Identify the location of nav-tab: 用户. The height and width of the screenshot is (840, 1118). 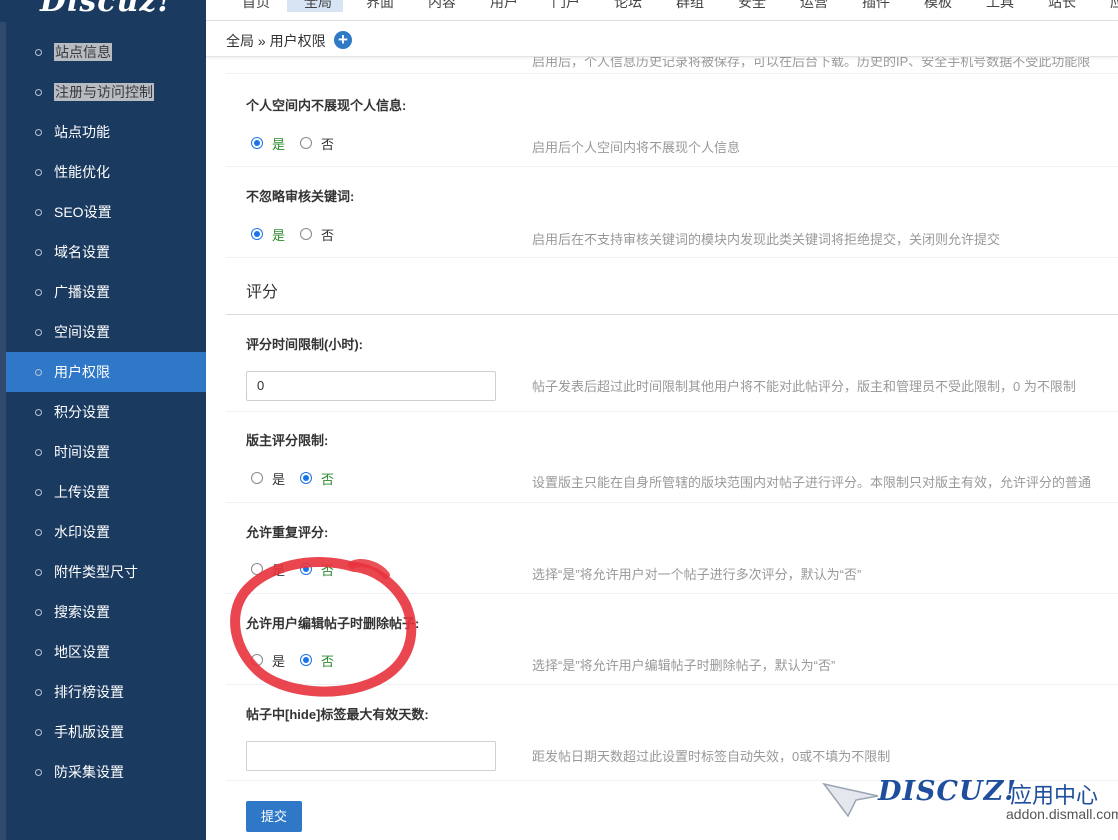
(504, 6).